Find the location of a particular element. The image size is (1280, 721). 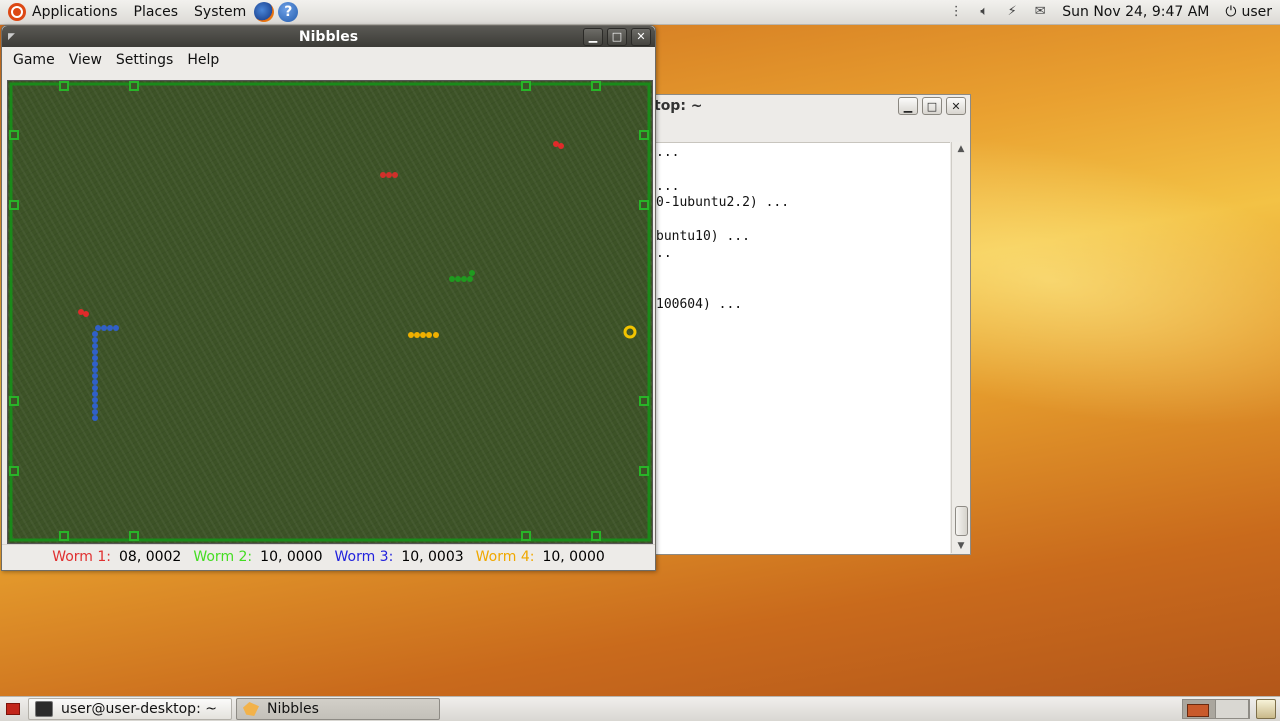

taskbar-item-terminal: user@user-desktop: ~ is located at coordinates (130, 709).